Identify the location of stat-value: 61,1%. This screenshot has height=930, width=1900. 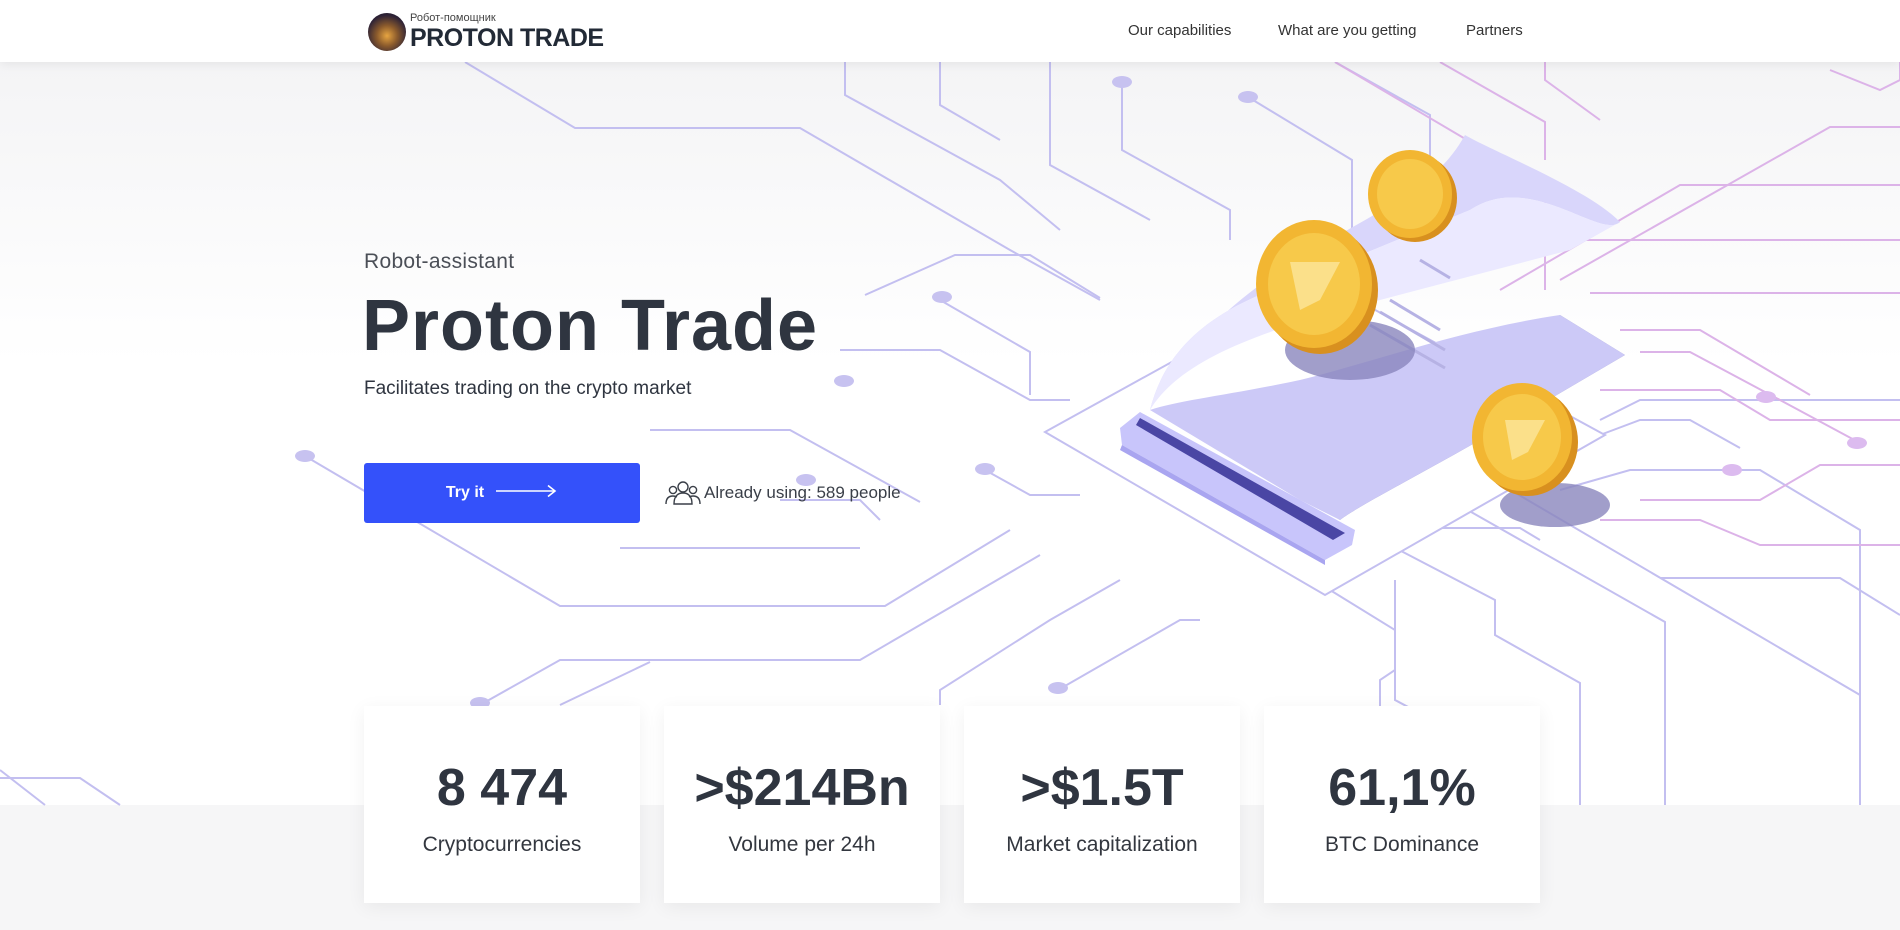
(1402, 788).